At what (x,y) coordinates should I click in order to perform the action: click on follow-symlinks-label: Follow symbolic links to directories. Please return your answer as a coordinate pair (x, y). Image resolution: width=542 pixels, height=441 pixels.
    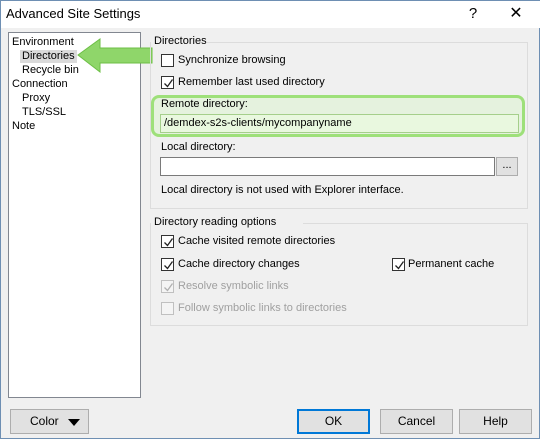
    Looking at the image, I should click on (262, 308).